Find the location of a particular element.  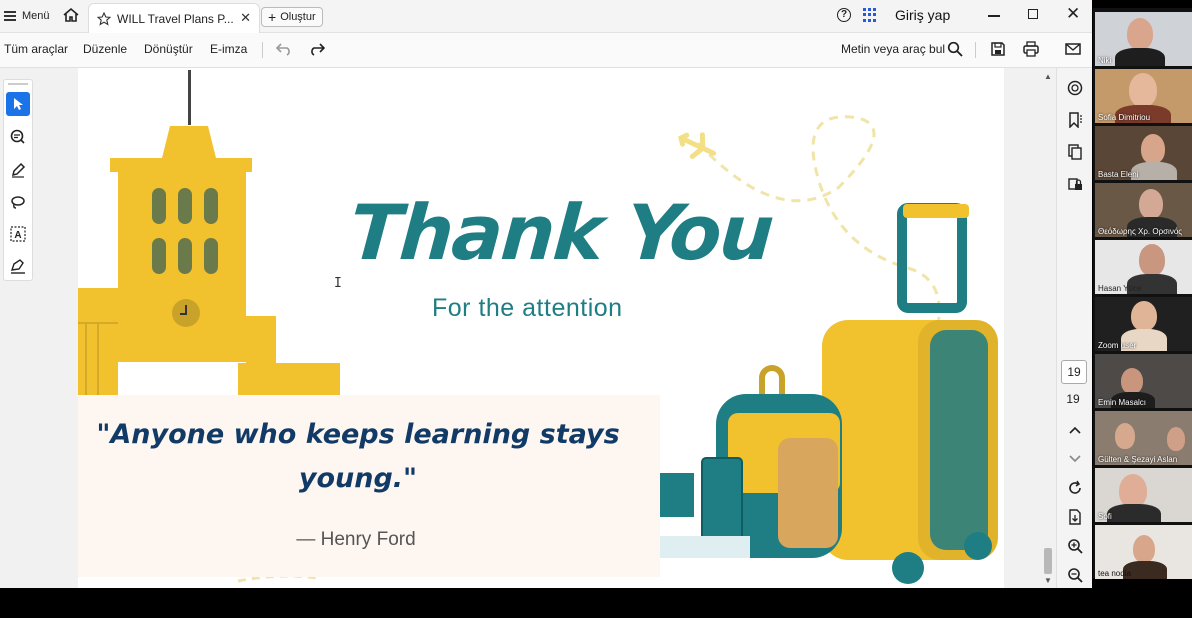

quote-text: "Anyone who keeps learning stays young." is located at coordinates (358, 456).